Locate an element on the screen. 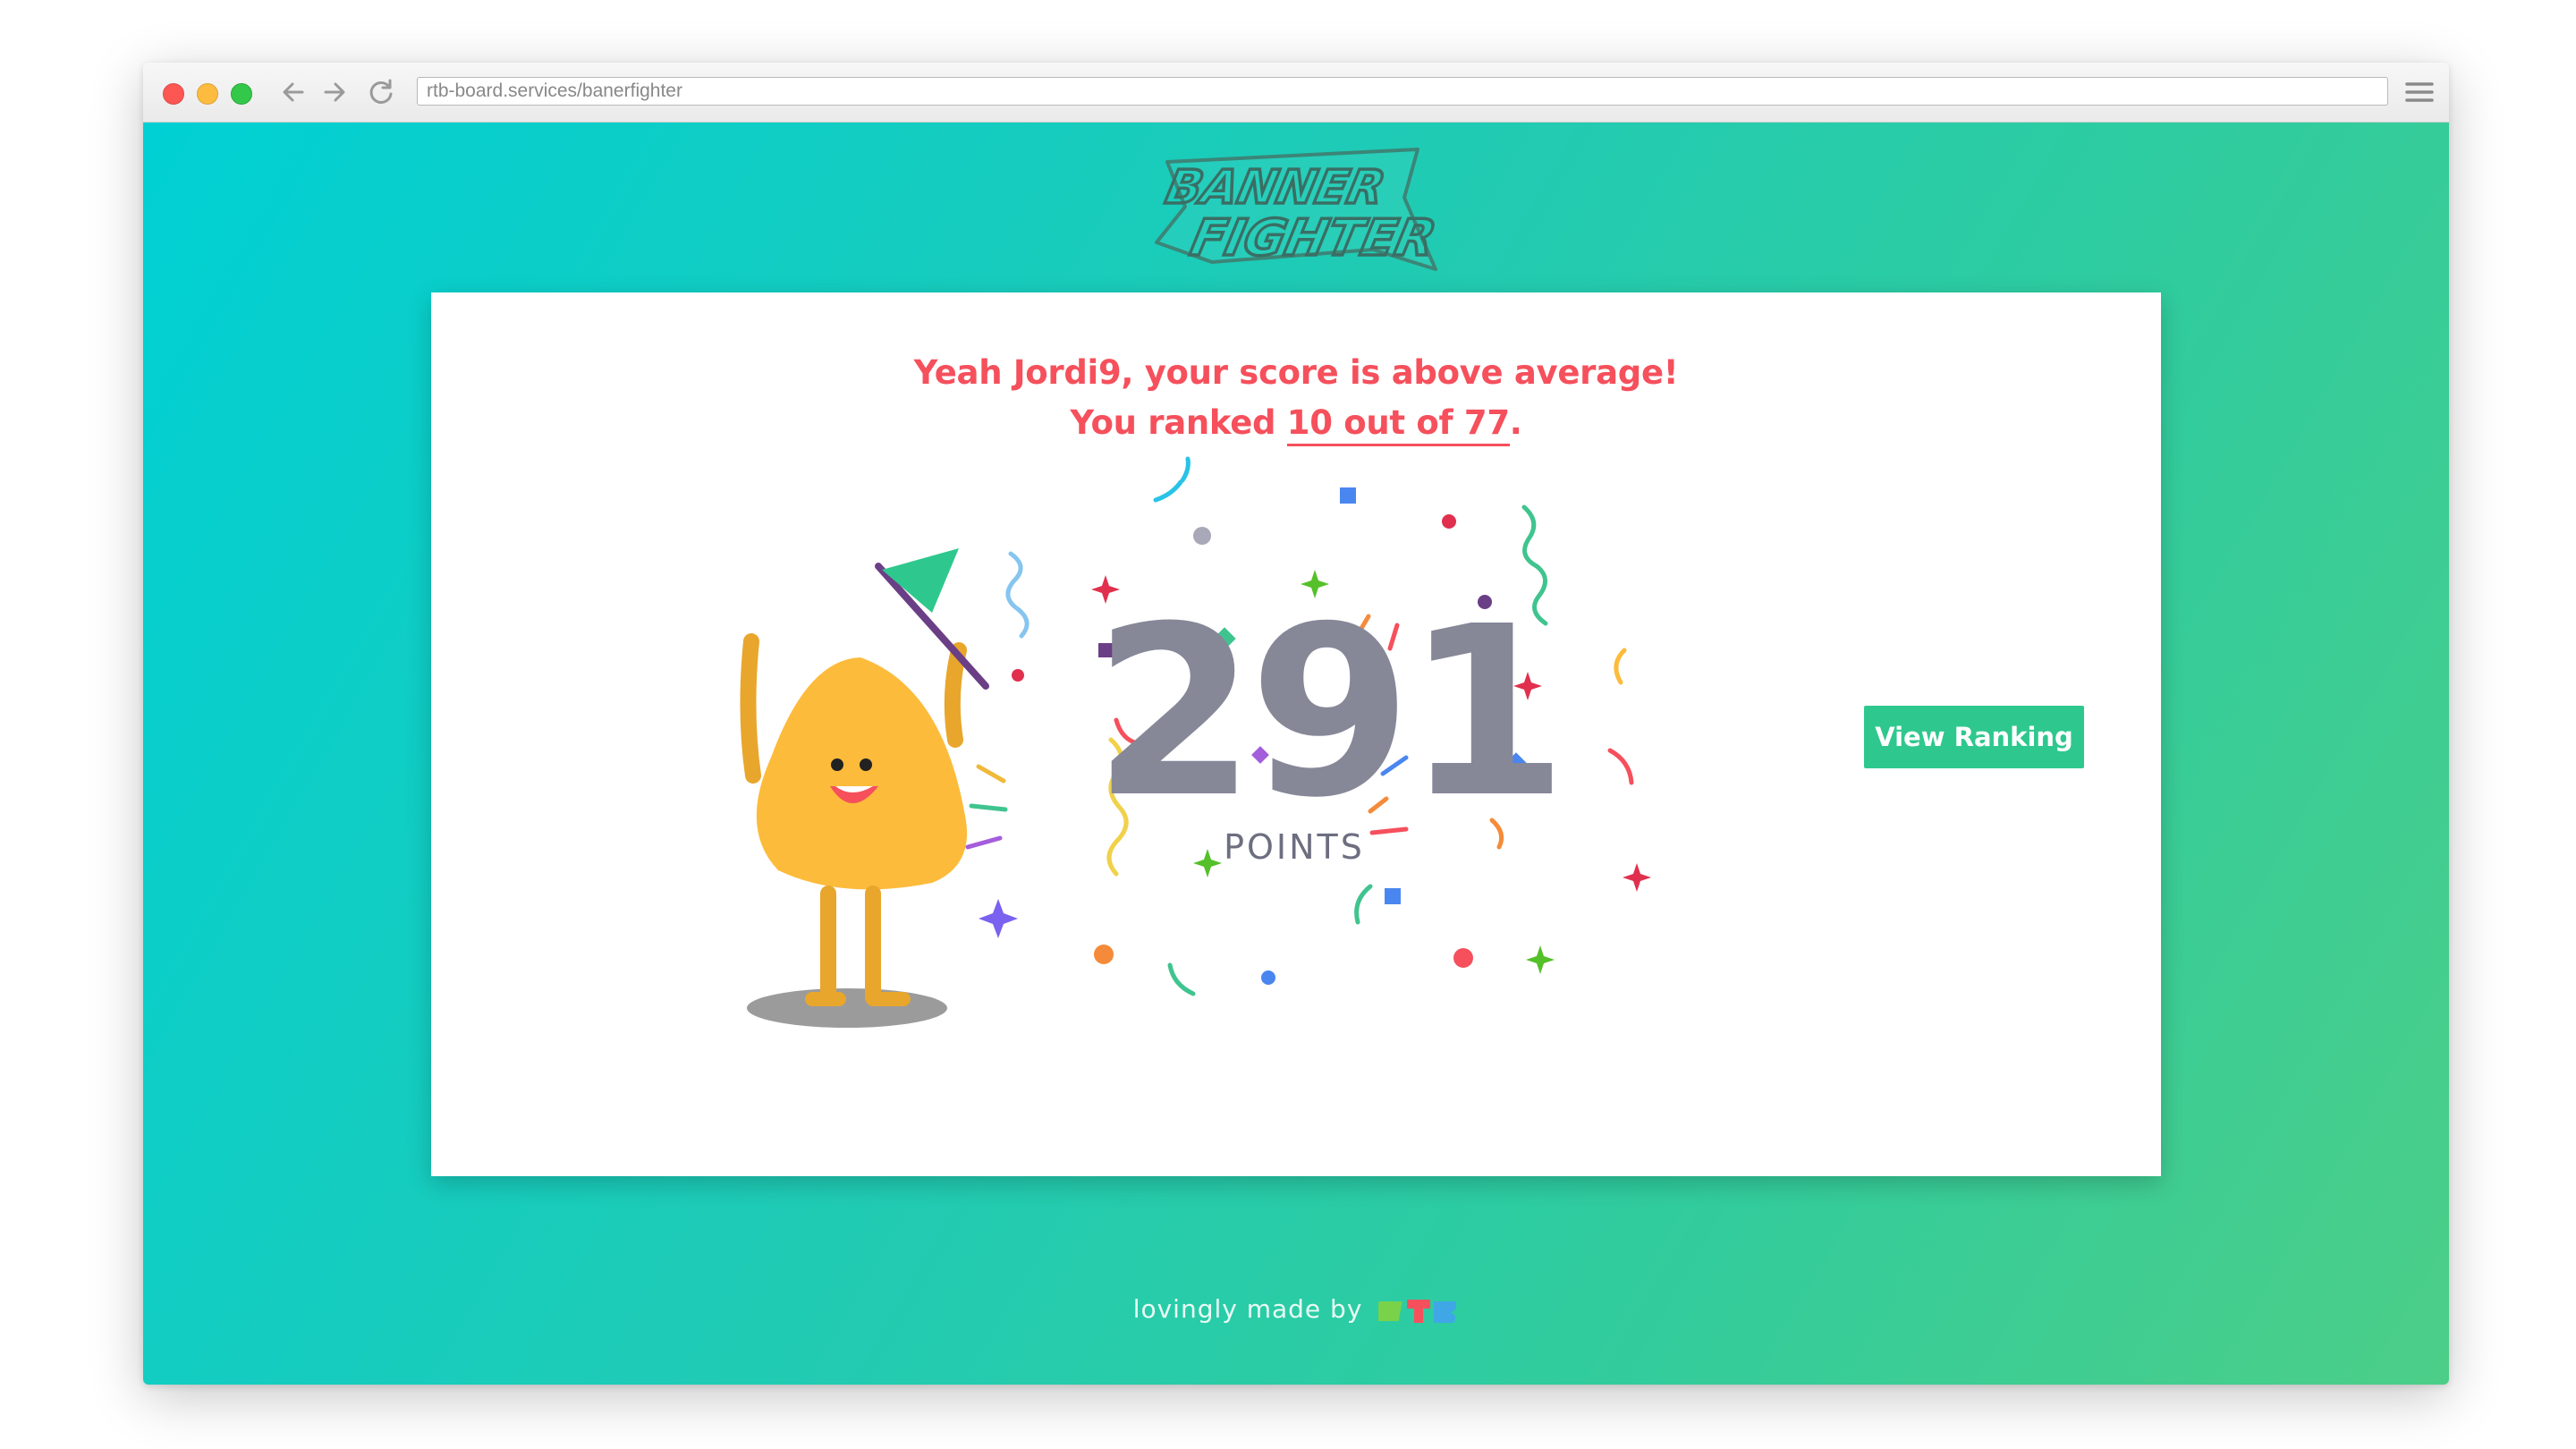  view-ranking-button: View Ranking is located at coordinates (1974, 737).